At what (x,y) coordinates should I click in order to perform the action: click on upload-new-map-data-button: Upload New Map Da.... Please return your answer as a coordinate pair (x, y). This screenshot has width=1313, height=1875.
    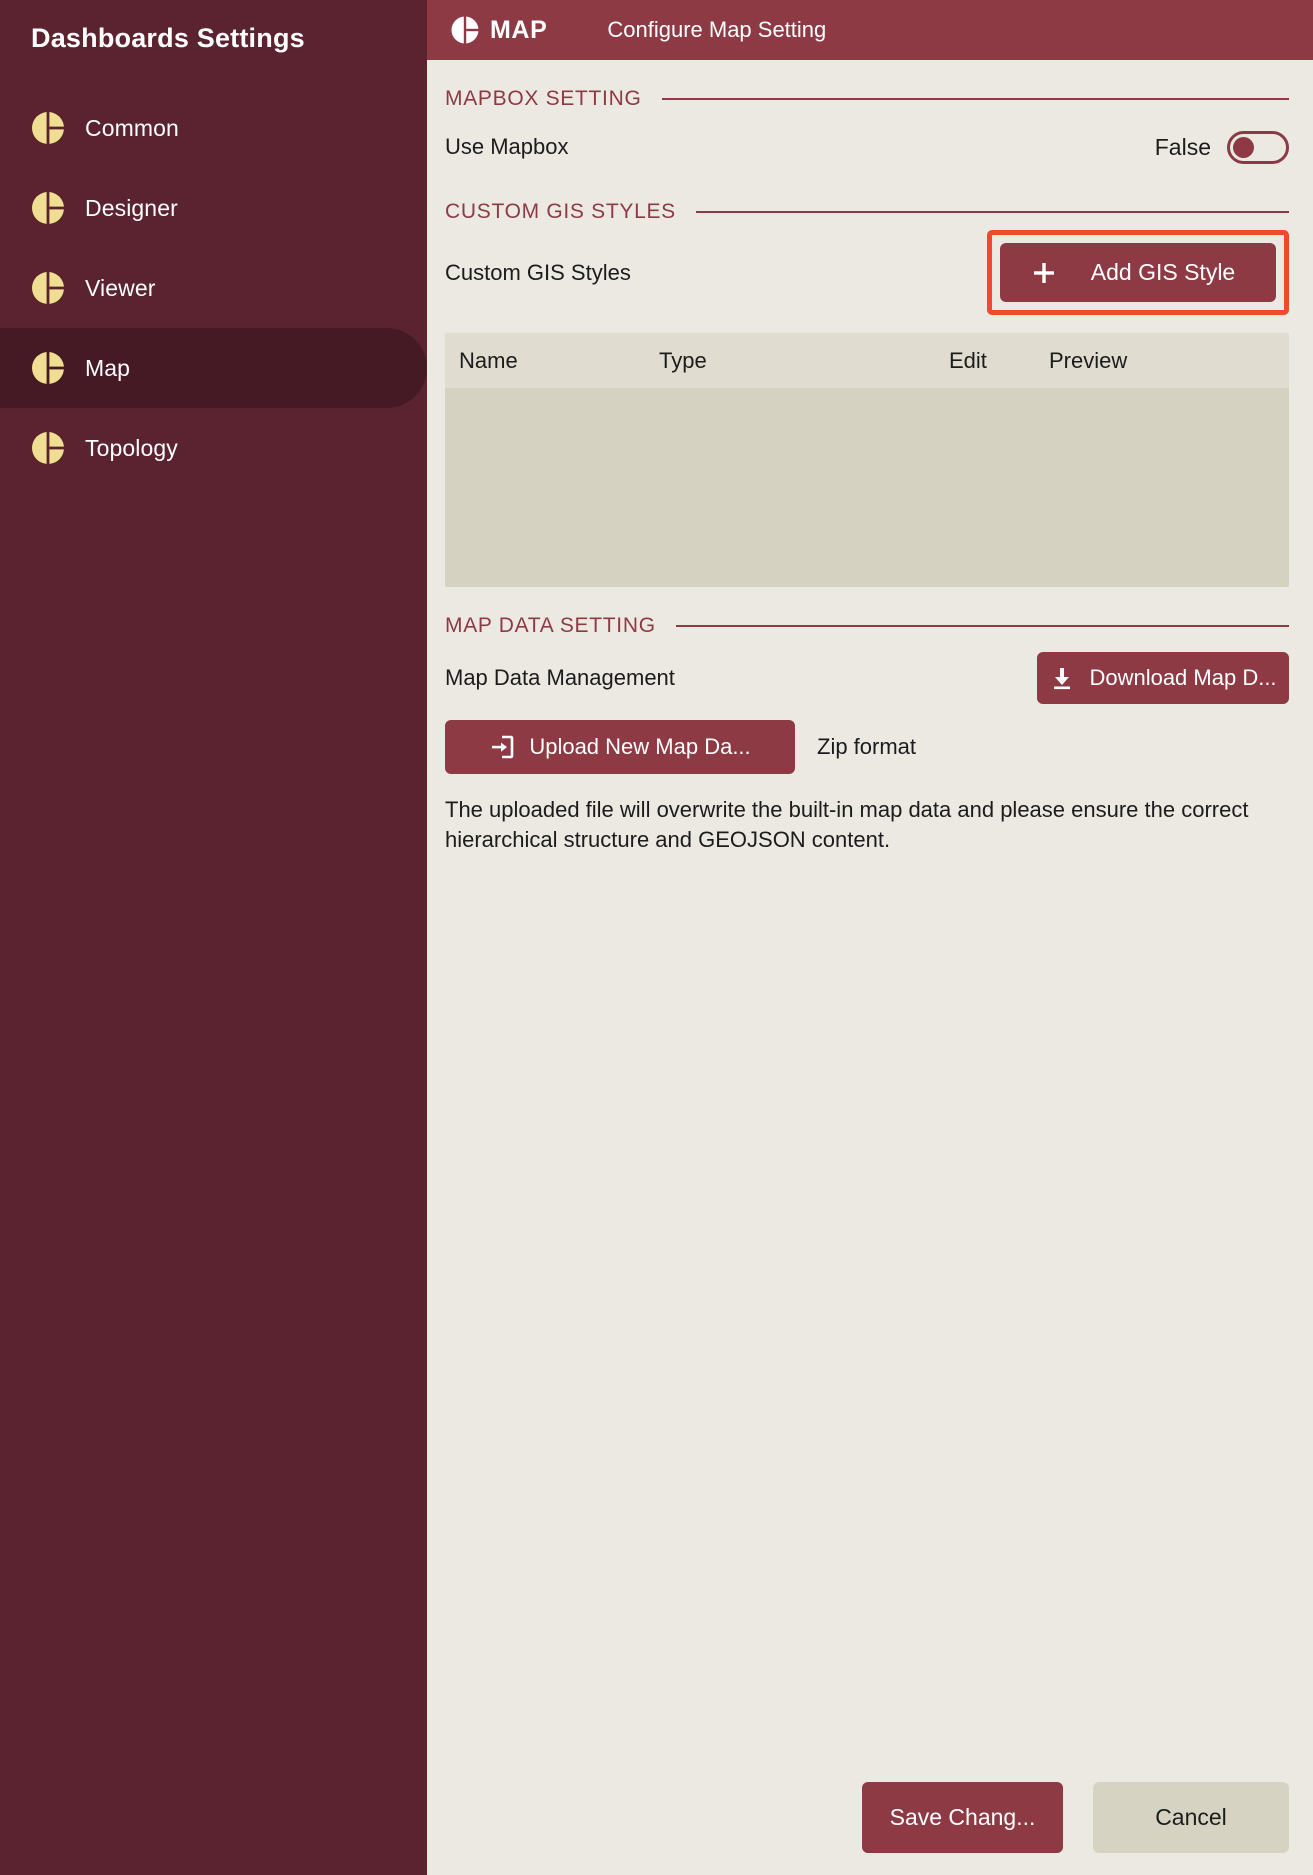
    Looking at the image, I should click on (620, 747).